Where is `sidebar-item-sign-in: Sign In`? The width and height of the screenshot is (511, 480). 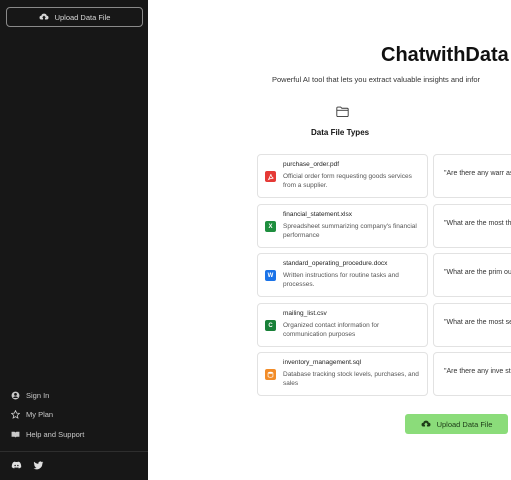 sidebar-item-sign-in: Sign In is located at coordinates (30, 395).